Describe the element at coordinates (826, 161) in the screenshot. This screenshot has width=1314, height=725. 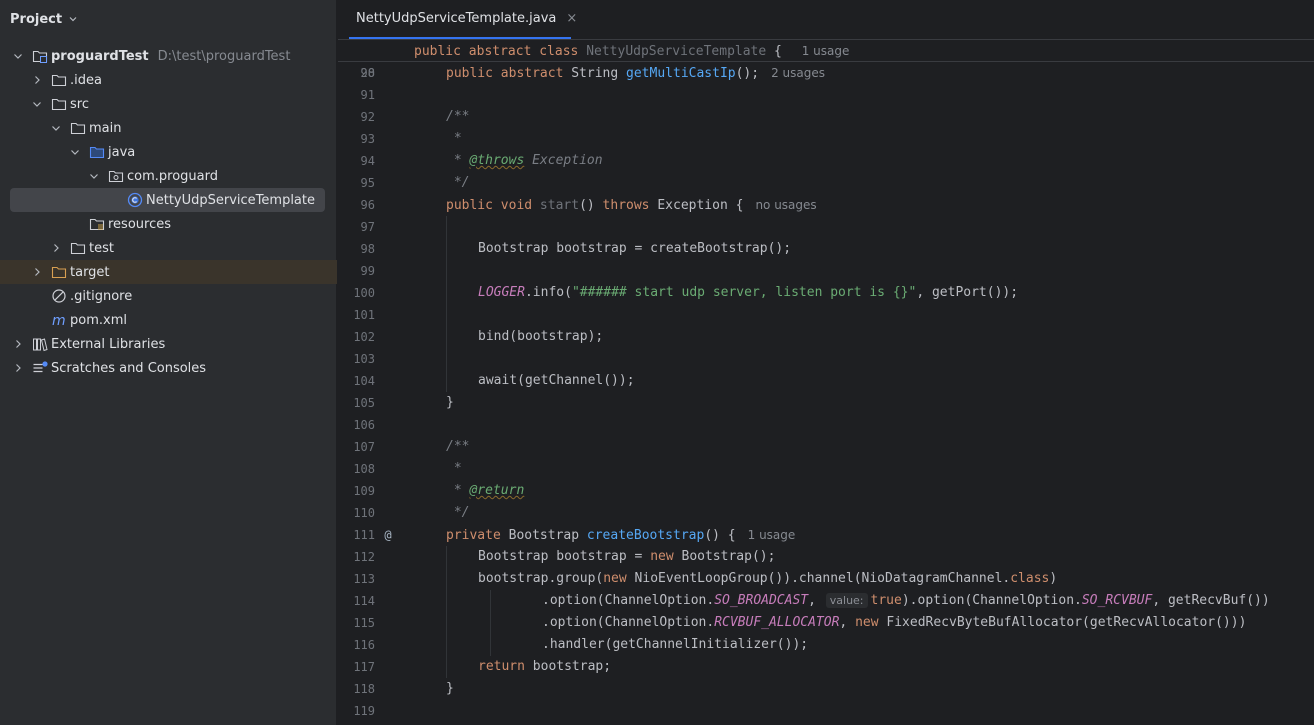
I see `code-line: 94 * @throws Exception` at that location.